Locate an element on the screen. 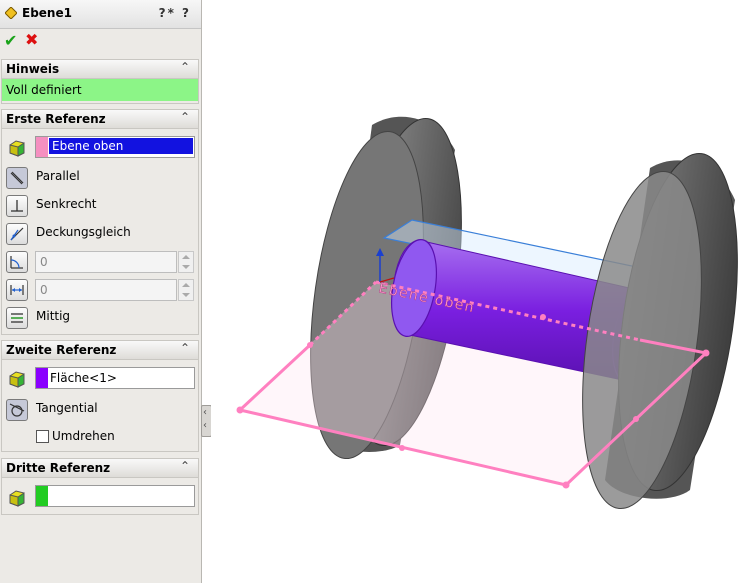 Image resolution: width=745 pixels, height=586 pixels. third-reference-header: Dritte Referenz ⌃ is located at coordinates (100, 468).